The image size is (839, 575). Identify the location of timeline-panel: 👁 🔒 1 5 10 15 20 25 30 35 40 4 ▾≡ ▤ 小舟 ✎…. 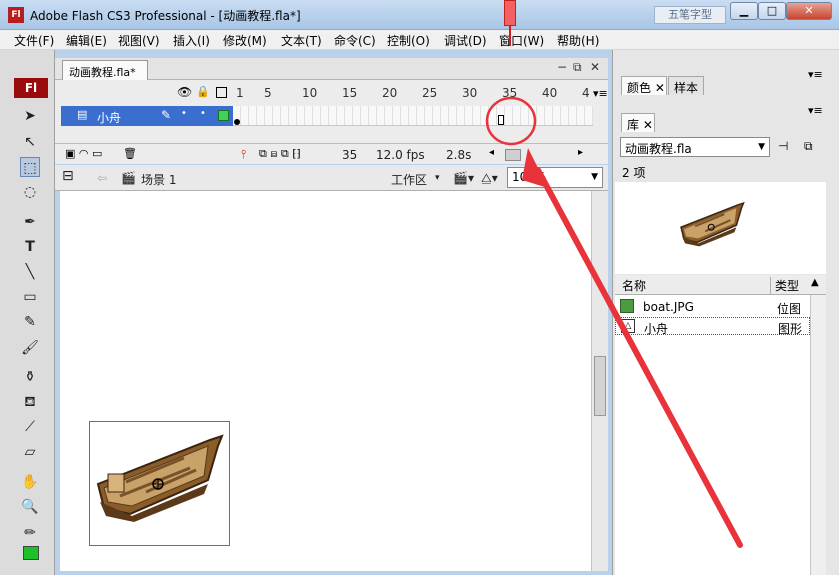
(331, 122).